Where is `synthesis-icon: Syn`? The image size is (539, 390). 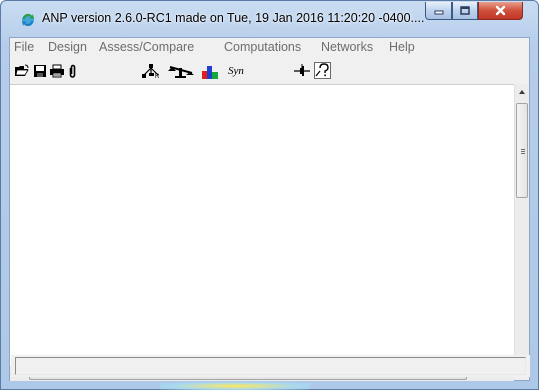
synthesis-icon: Syn is located at coordinates (236, 71).